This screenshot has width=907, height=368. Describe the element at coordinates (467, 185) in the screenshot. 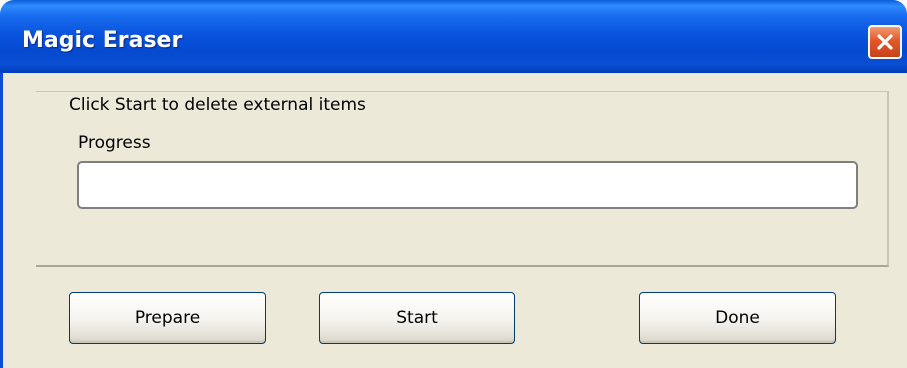

I see `progress-bar` at that location.